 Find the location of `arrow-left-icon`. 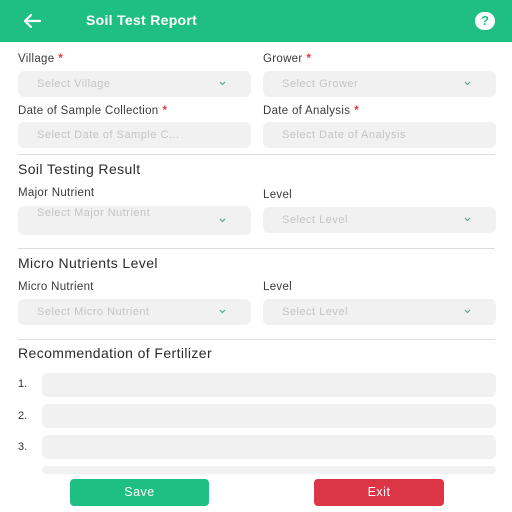

arrow-left-icon is located at coordinates (32, 21).